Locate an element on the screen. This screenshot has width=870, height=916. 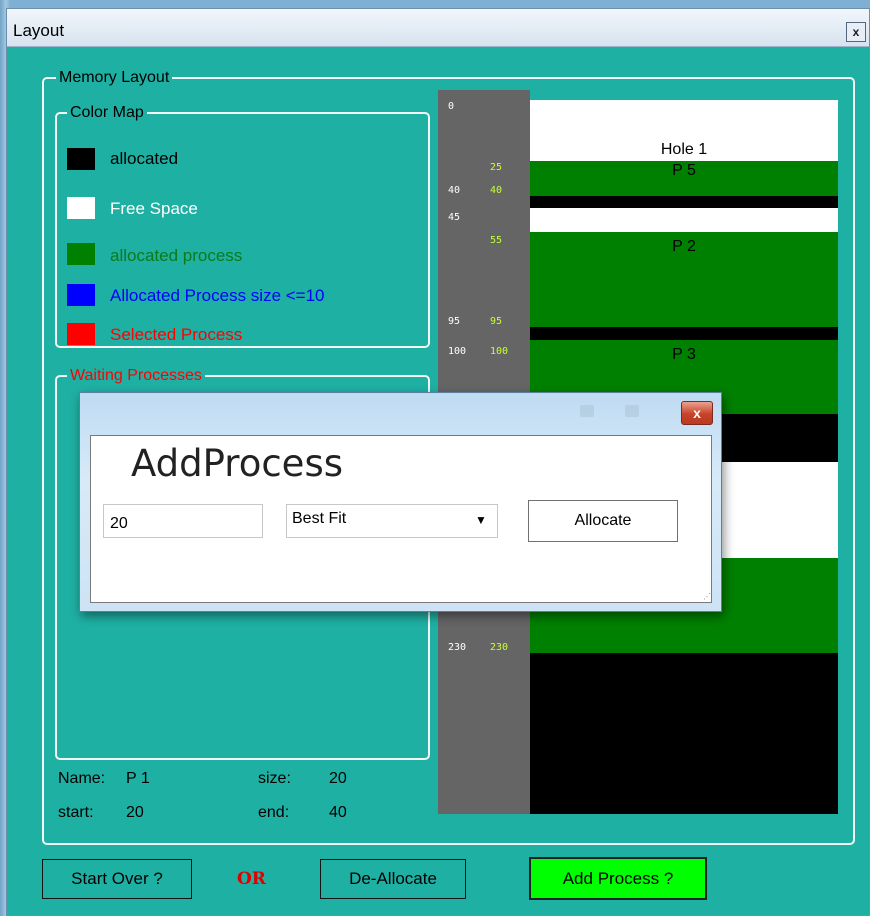
address-start: 0 is located at coordinates (451, 106).